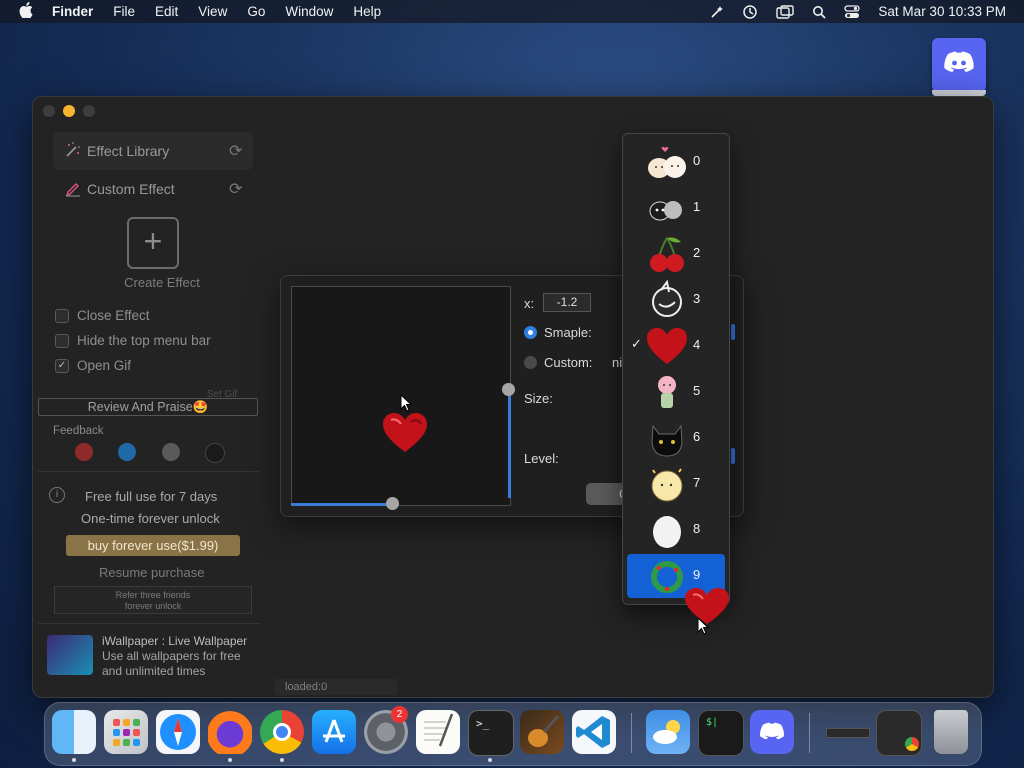 This screenshot has height=768, width=1024. What do you see at coordinates (153, 545) in the screenshot?
I see `buy-forever-button: buy forever use($1.99)` at bounding box center [153, 545].